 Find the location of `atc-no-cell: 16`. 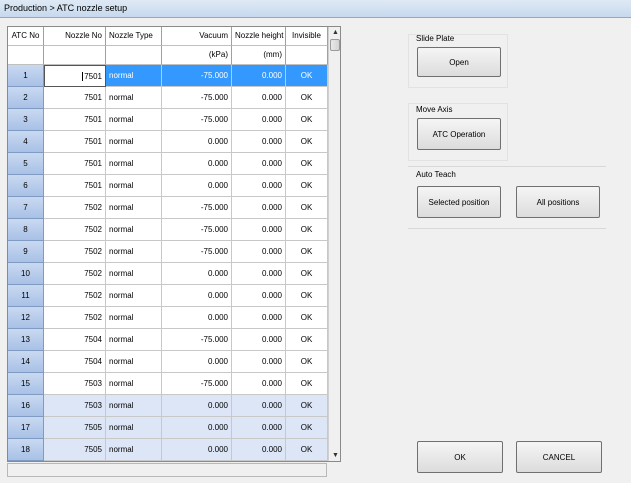

atc-no-cell: 16 is located at coordinates (26, 406).